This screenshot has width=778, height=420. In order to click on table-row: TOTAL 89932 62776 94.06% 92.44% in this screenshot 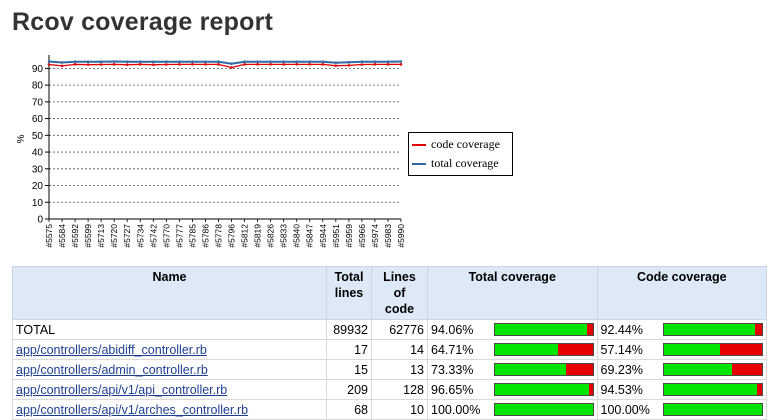, I will do `click(389, 329)`.